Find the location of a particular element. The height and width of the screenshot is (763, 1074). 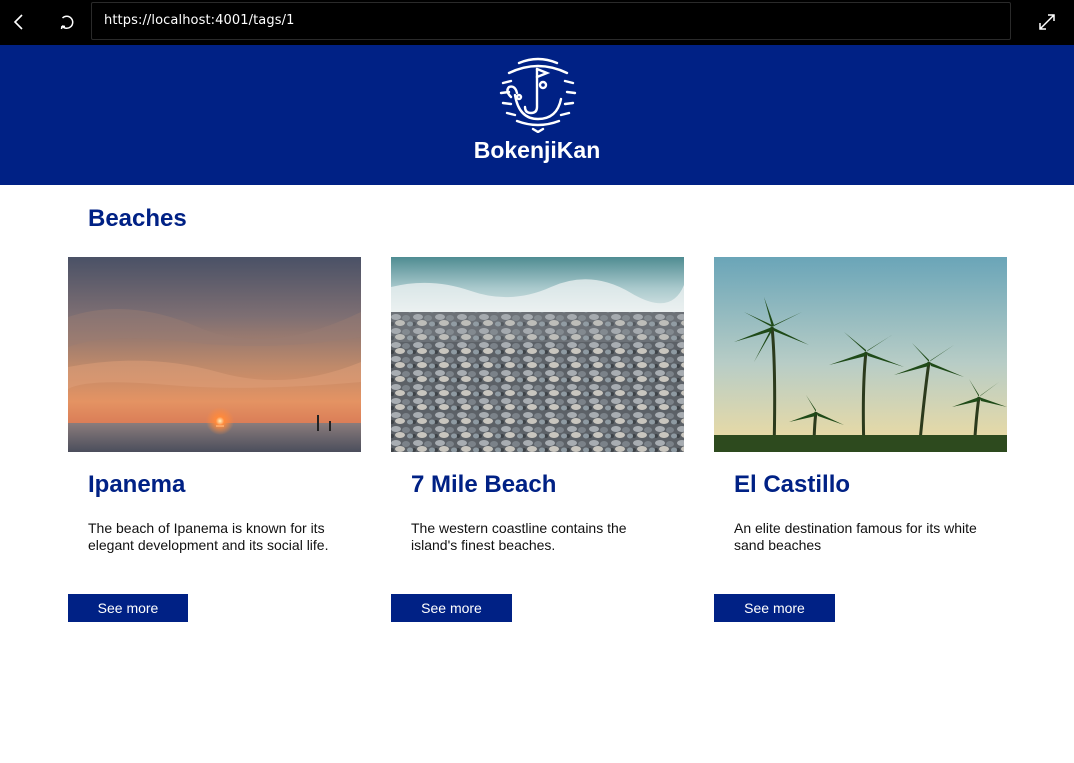

pebble-beach-photo is located at coordinates (537, 354).